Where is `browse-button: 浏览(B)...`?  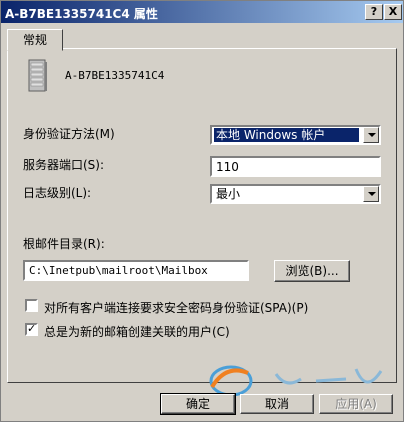 browse-button: 浏览(B)... is located at coordinates (312, 271).